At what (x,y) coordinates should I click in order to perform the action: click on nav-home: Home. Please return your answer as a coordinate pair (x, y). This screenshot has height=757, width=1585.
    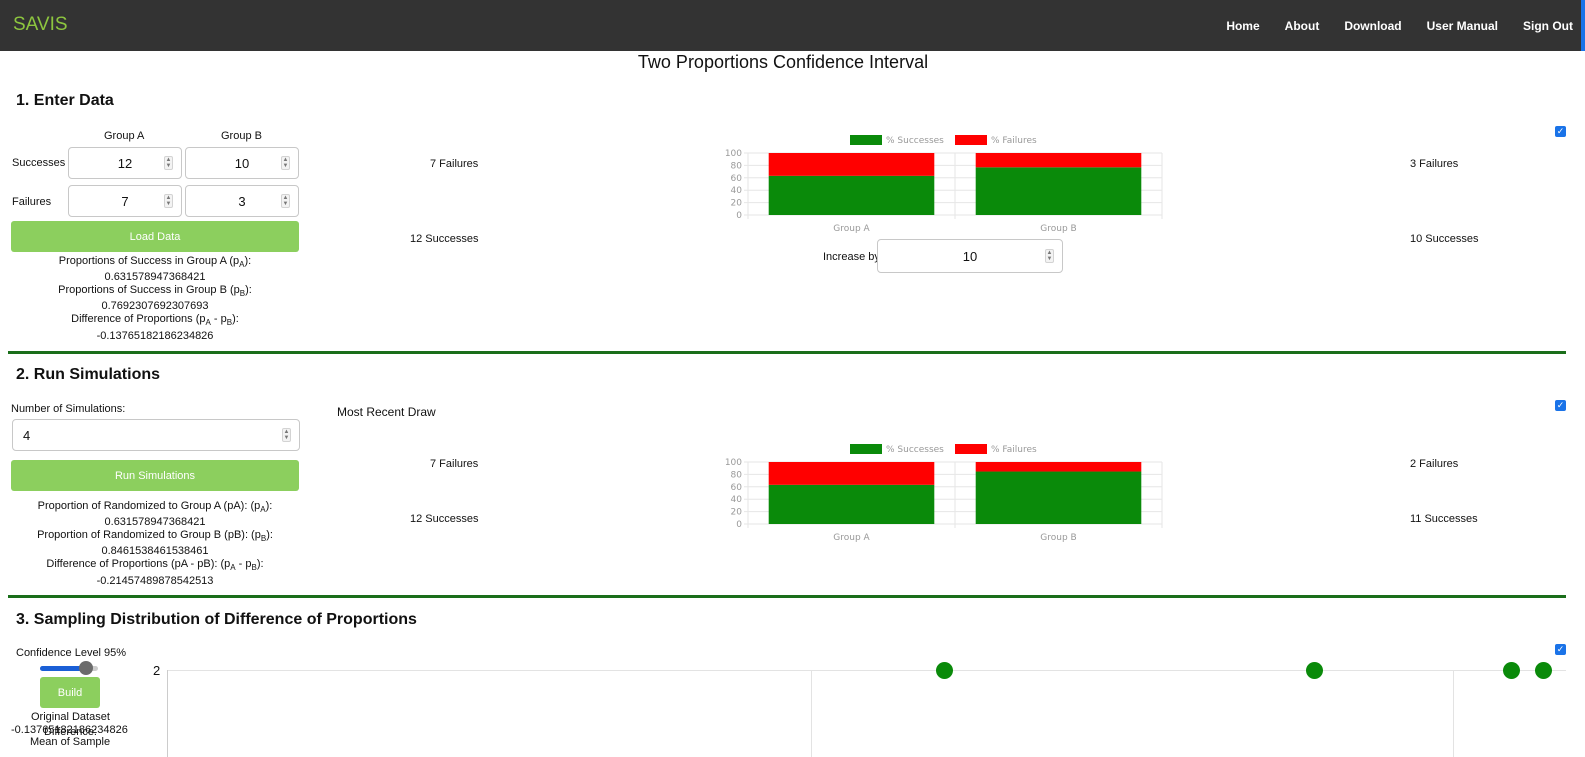
    Looking at the image, I should click on (1242, 26).